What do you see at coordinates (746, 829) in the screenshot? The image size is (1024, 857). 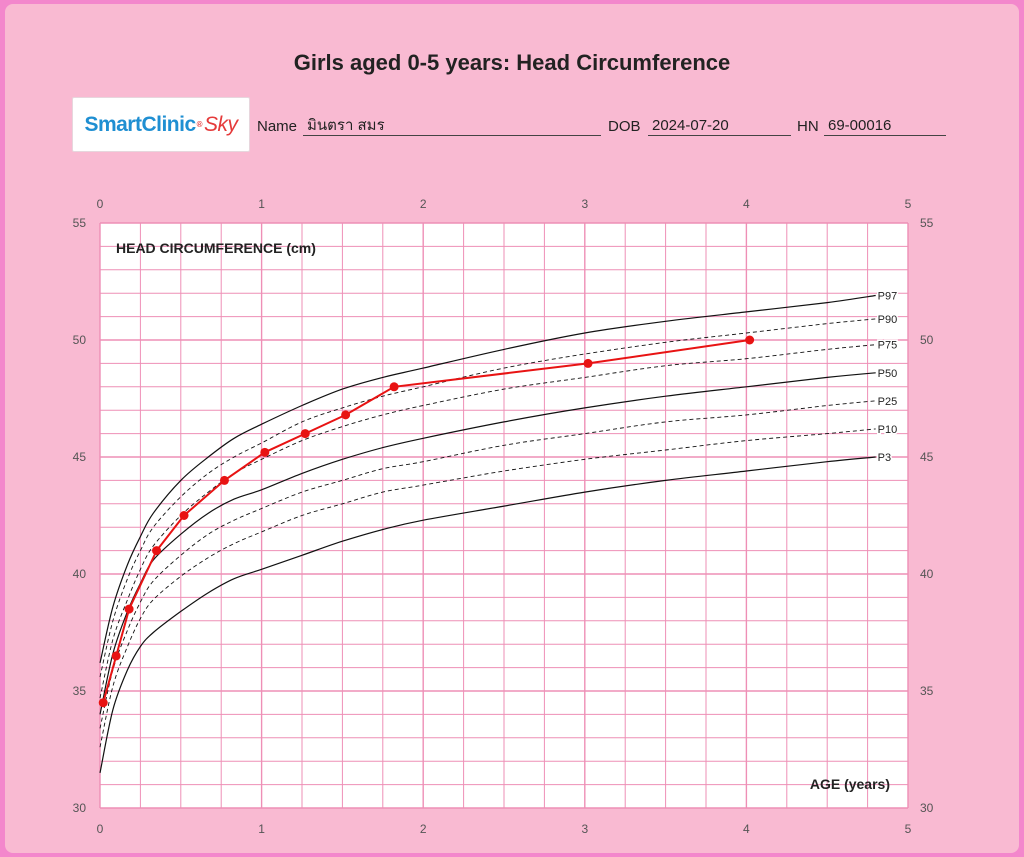 I see `x-tick-label-bottom: 4` at bounding box center [746, 829].